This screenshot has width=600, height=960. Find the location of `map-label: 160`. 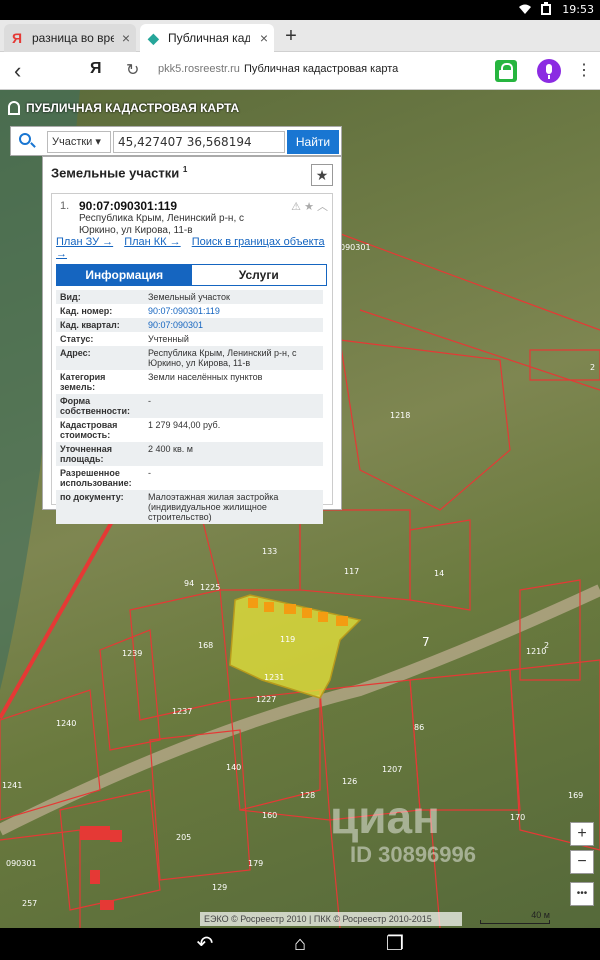

map-label: 160 is located at coordinates (269, 815).